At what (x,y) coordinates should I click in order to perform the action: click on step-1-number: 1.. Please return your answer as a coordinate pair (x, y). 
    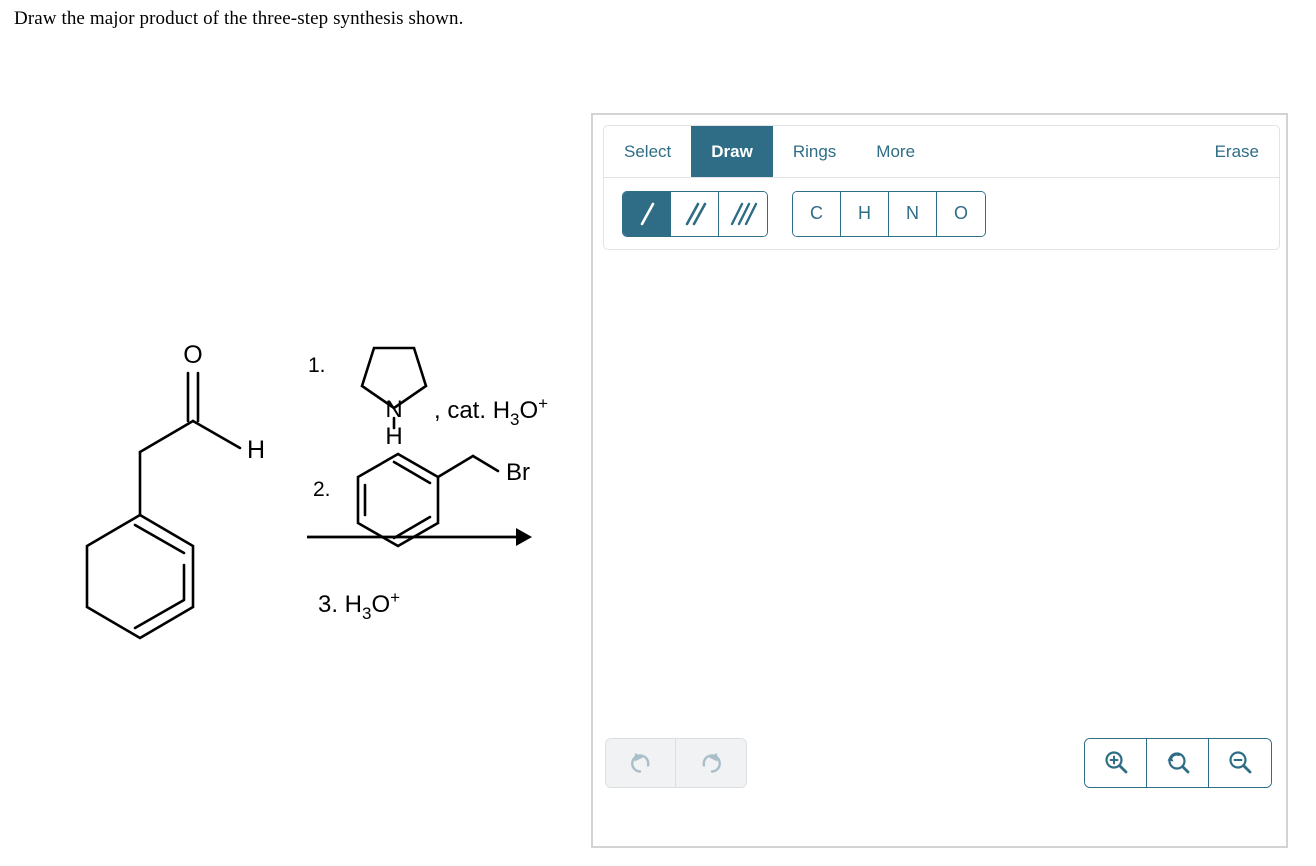
    Looking at the image, I should click on (317, 365).